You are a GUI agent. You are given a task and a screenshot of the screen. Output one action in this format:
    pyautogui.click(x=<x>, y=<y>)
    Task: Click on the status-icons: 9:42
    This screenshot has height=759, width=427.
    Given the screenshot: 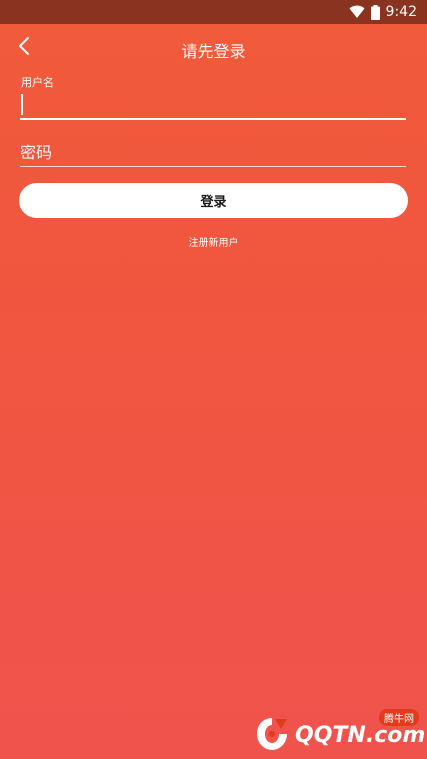 What is the action you would take?
    pyautogui.click(x=383, y=12)
    